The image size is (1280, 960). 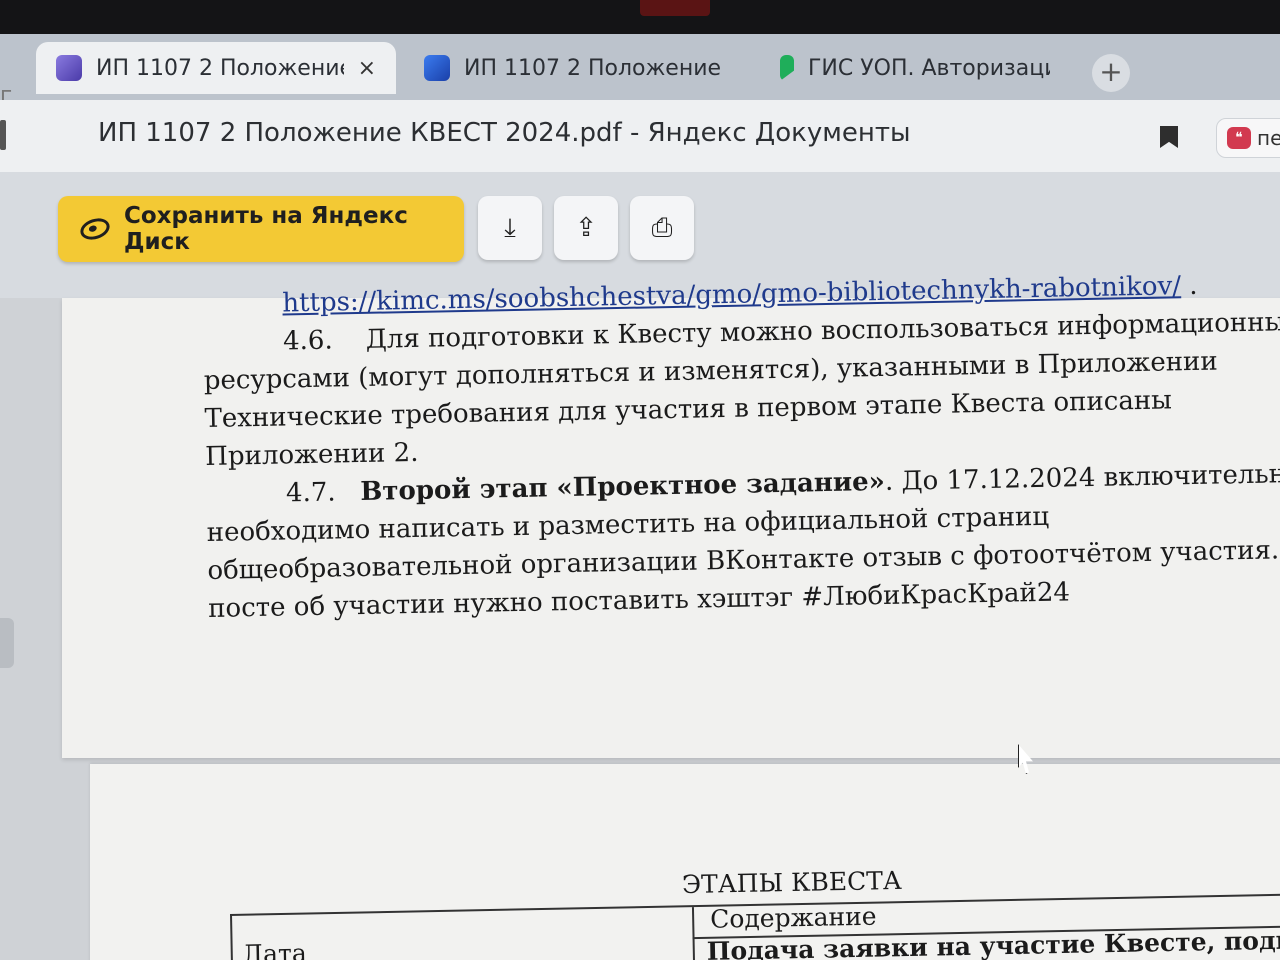 I want to click on share-button: ⇪, so click(x=586, y=228).